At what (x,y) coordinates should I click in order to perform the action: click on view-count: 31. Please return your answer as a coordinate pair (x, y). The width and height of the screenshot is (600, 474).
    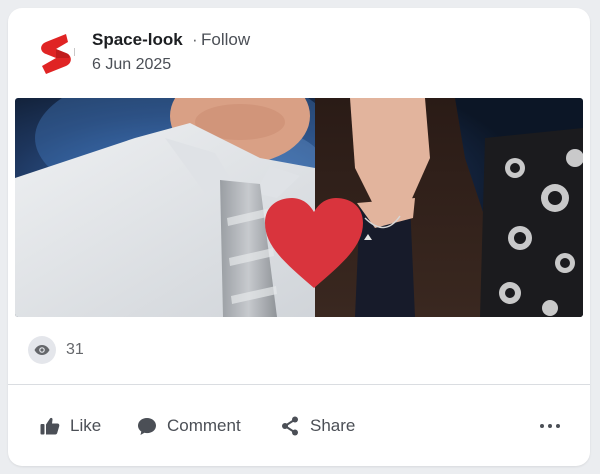
    Looking at the image, I should click on (75, 349).